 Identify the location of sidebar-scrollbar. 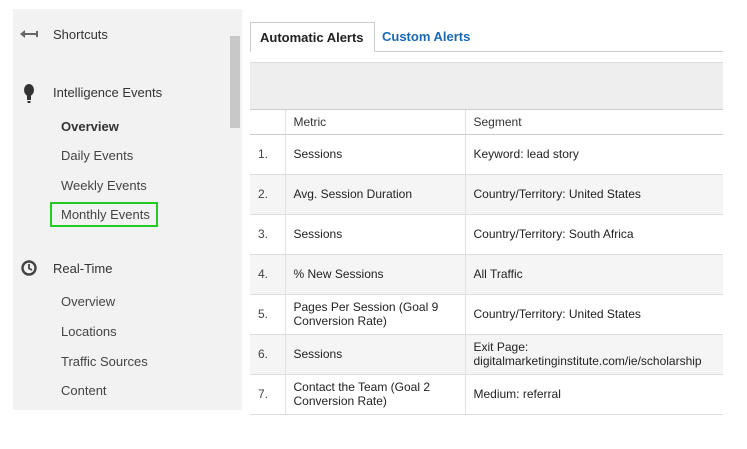
(235, 82).